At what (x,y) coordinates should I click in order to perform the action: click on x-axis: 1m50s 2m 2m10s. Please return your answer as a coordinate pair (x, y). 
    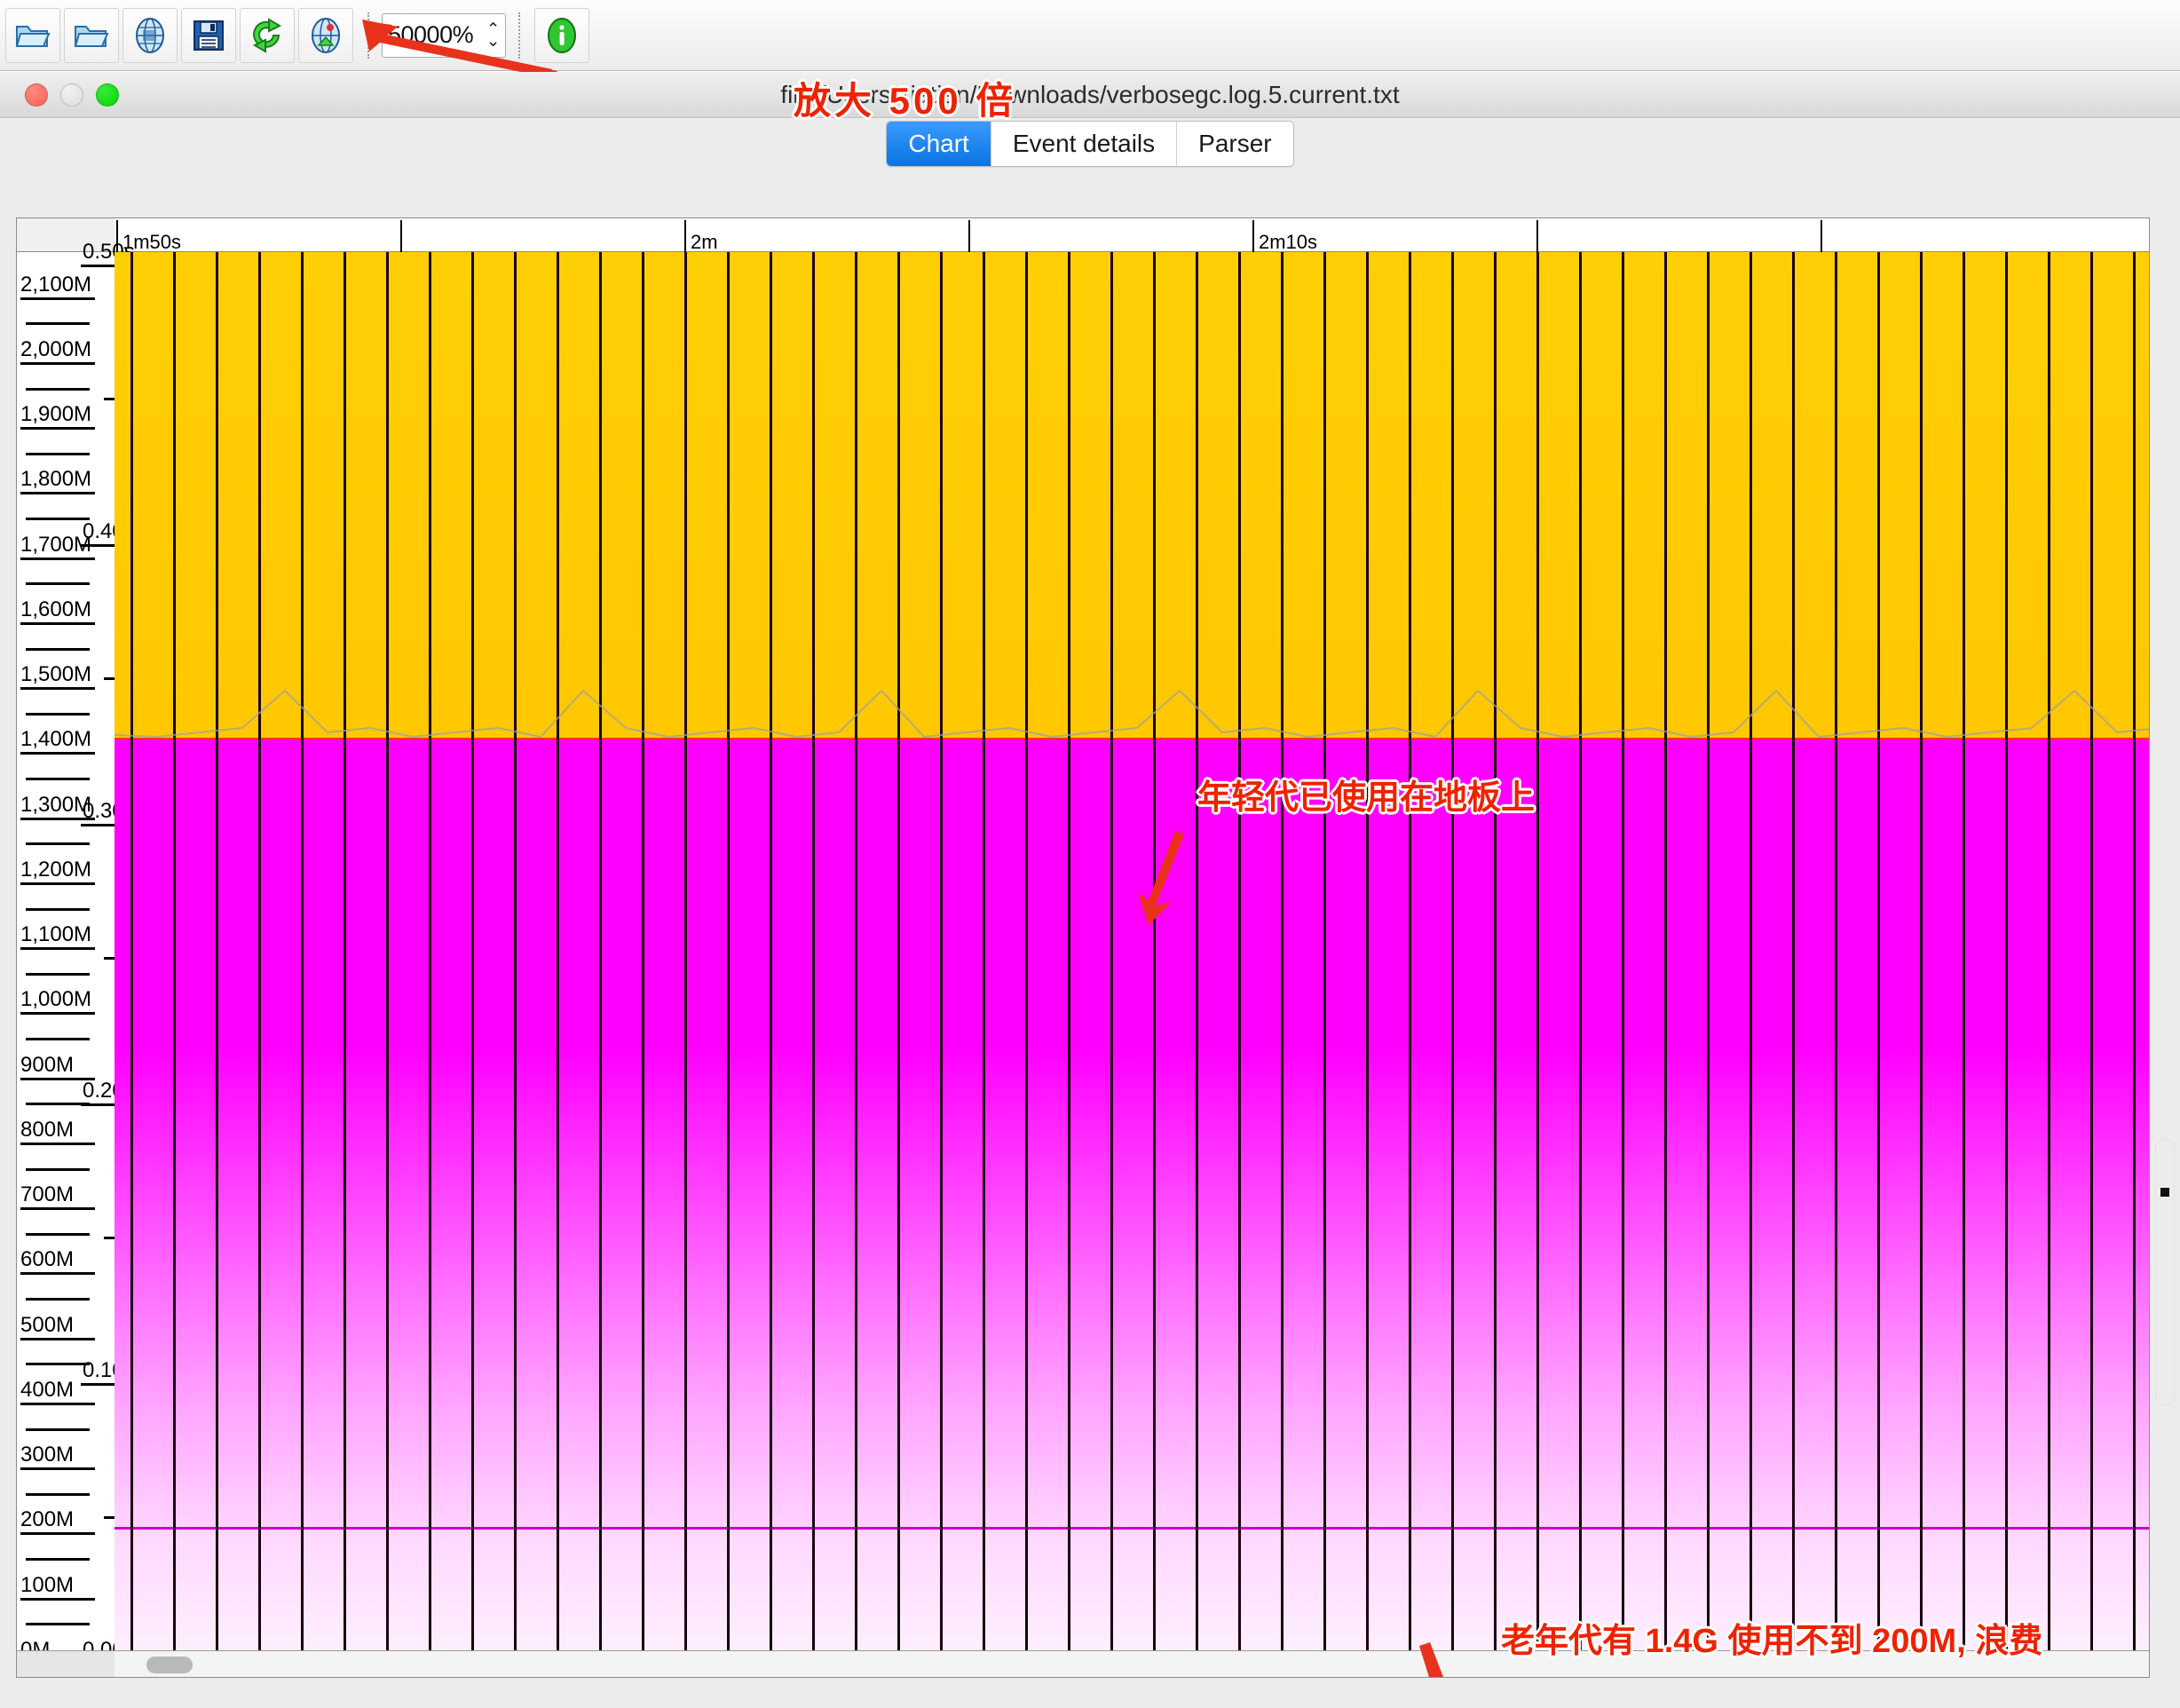
    Looking at the image, I should click on (1083, 235).